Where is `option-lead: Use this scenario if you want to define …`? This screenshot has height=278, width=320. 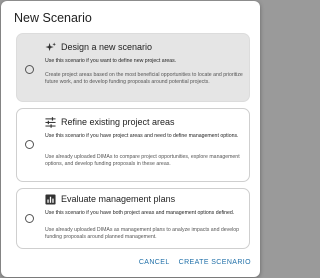
option-lead: Use this scenario if you want to define … is located at coordinates (111, 61).